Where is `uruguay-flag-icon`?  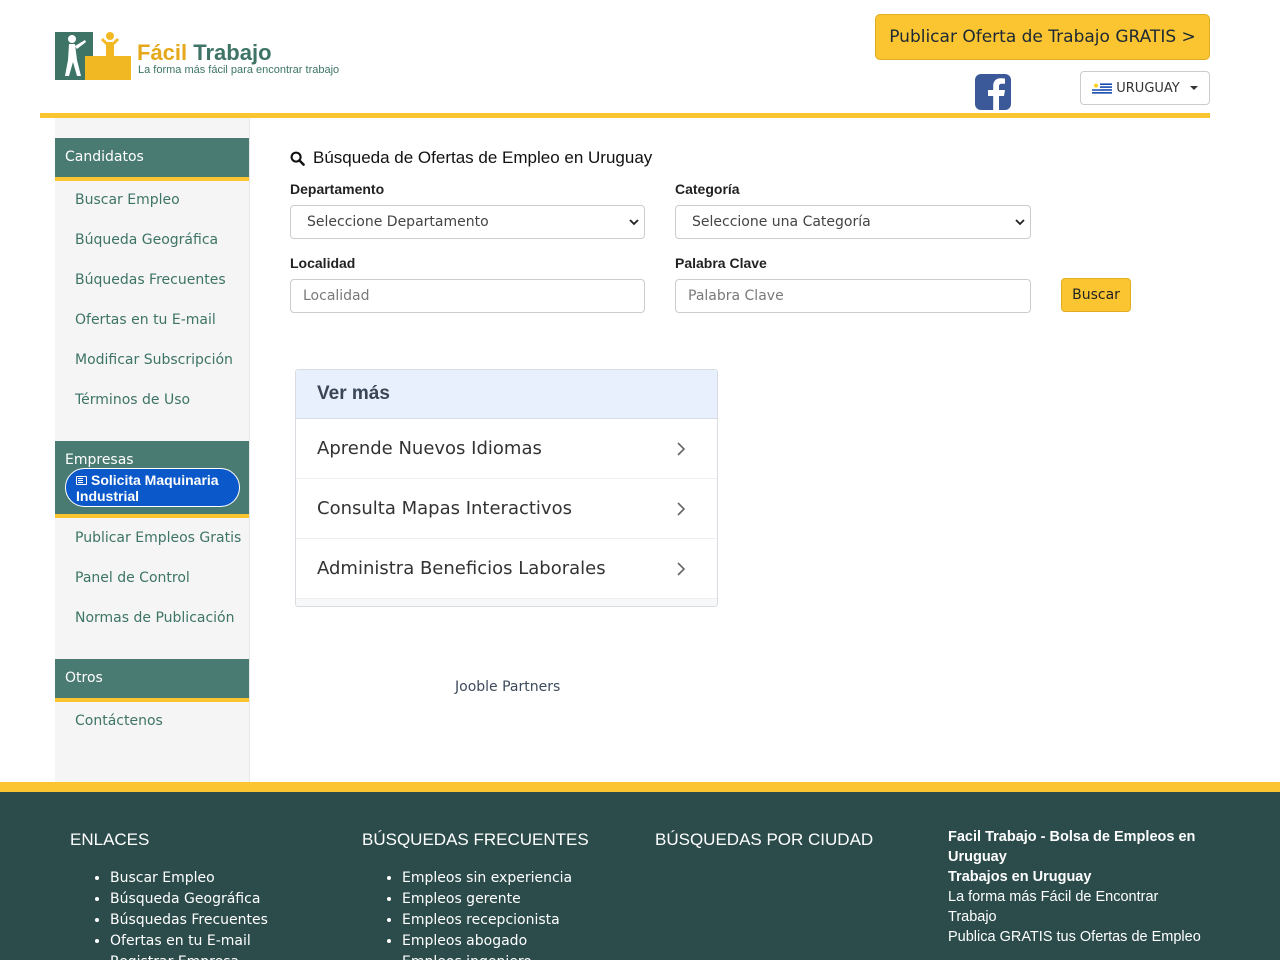 uruguay-flag-icon is located at coordinates (1102, 88).